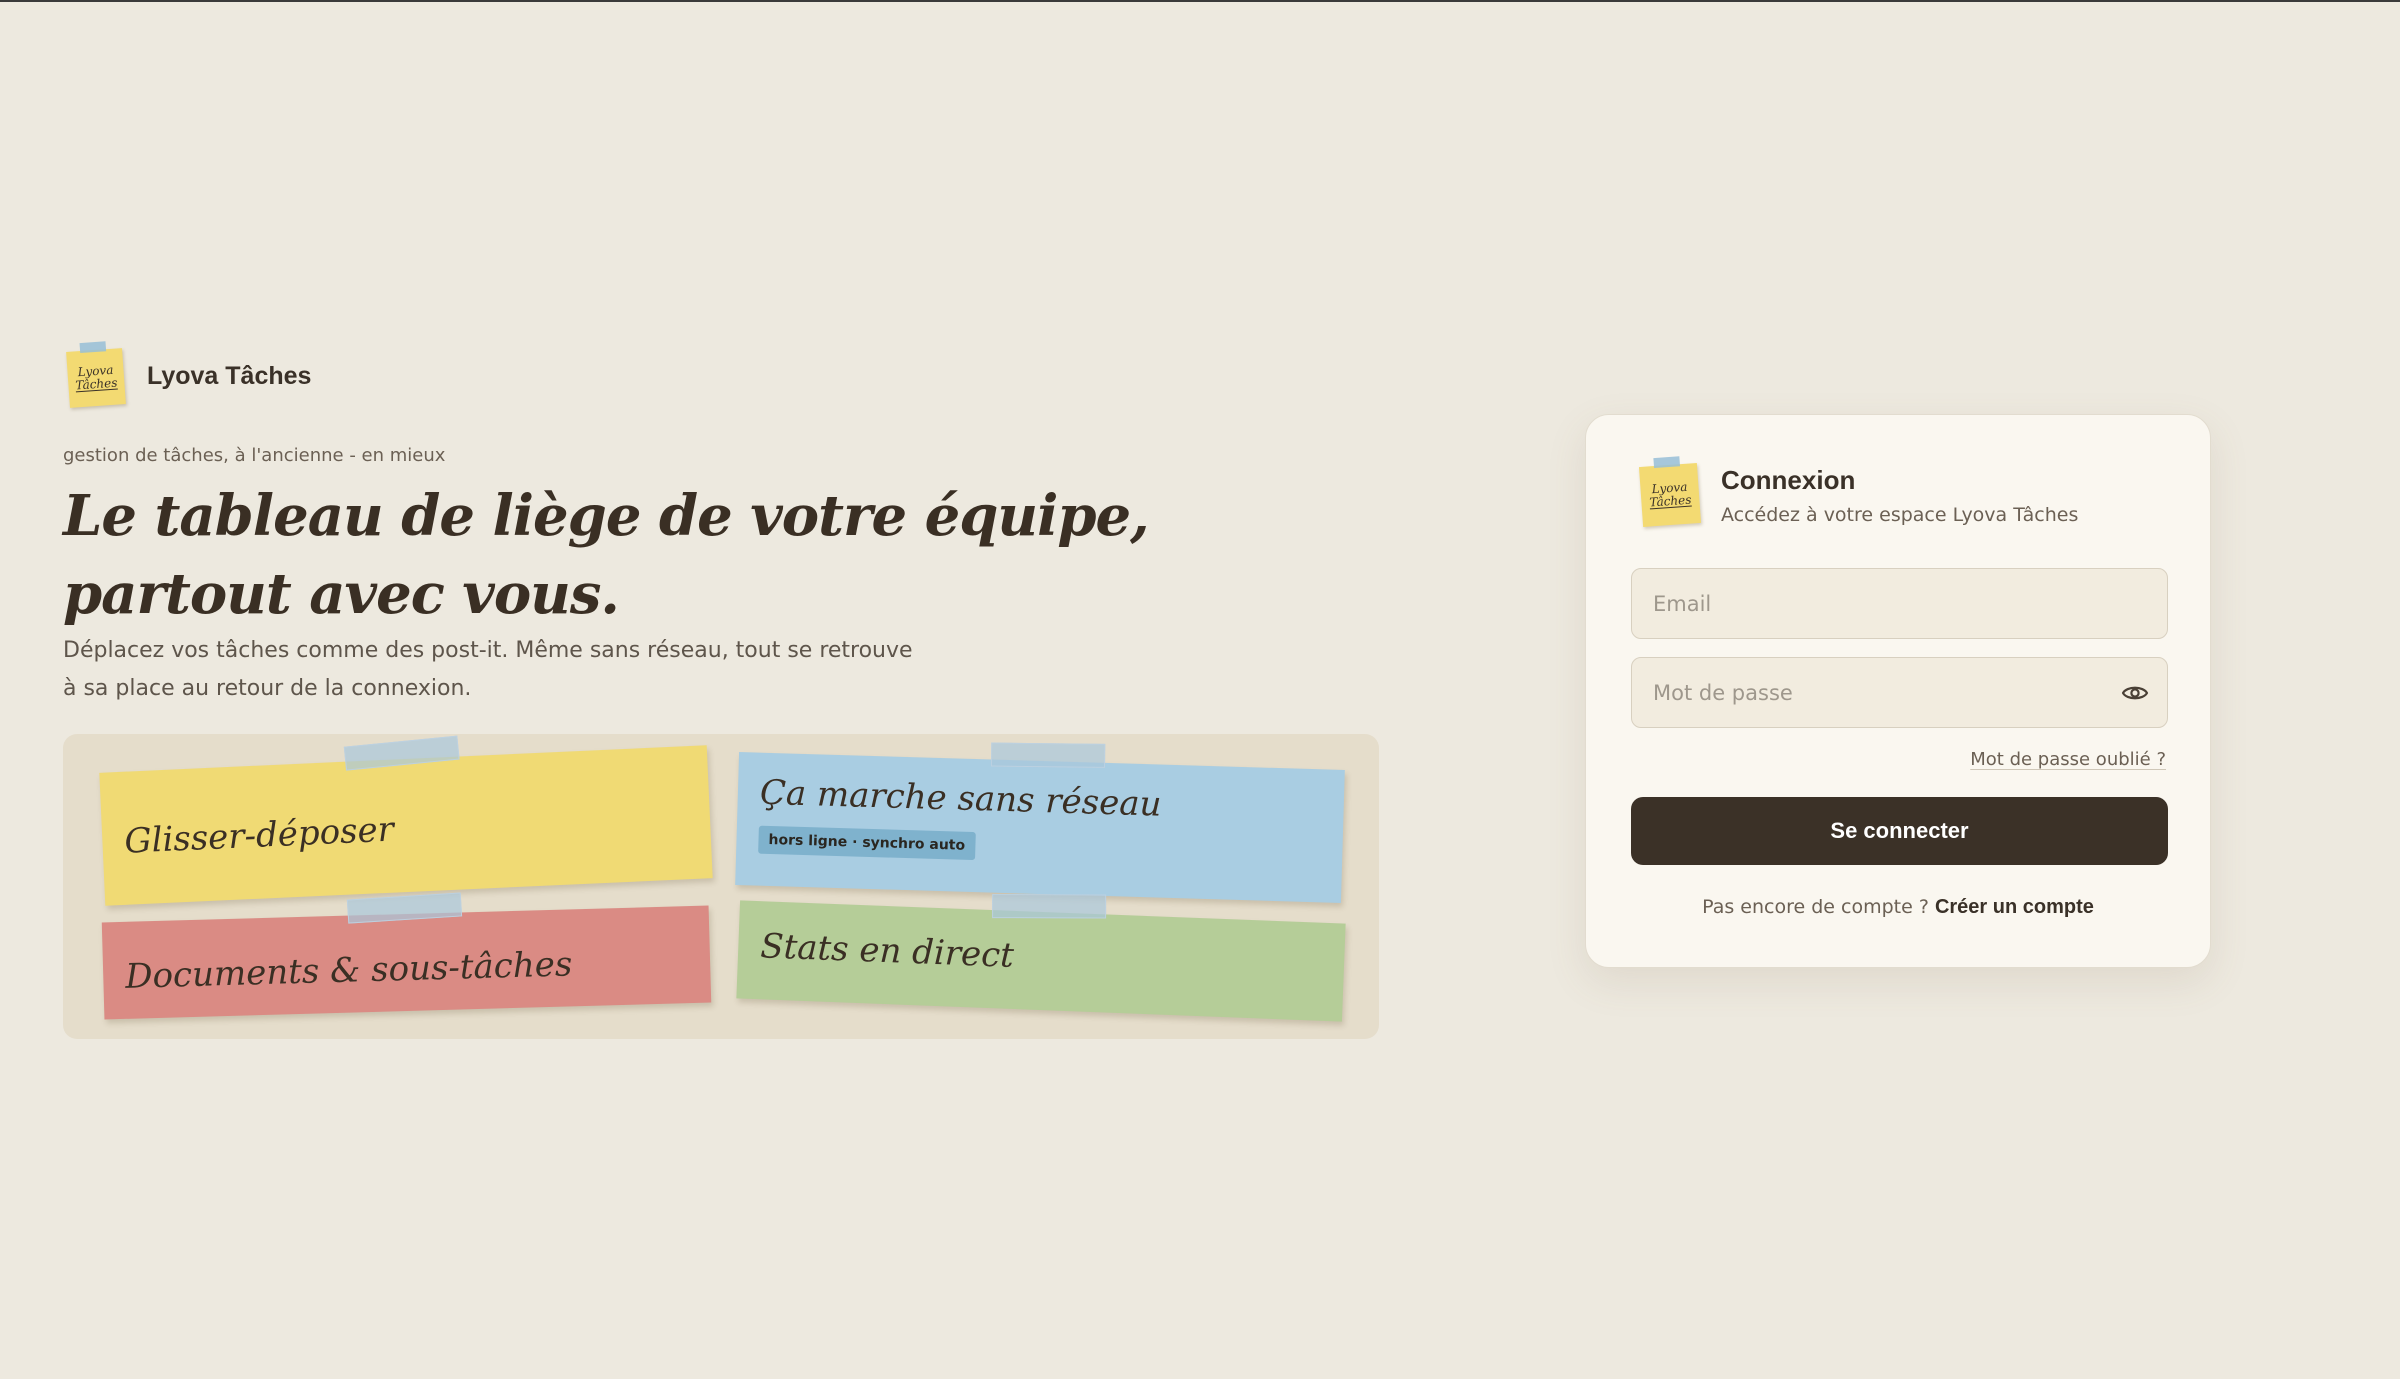  I want to click on login-submit-button: Se connecter, so click(1899, 831).